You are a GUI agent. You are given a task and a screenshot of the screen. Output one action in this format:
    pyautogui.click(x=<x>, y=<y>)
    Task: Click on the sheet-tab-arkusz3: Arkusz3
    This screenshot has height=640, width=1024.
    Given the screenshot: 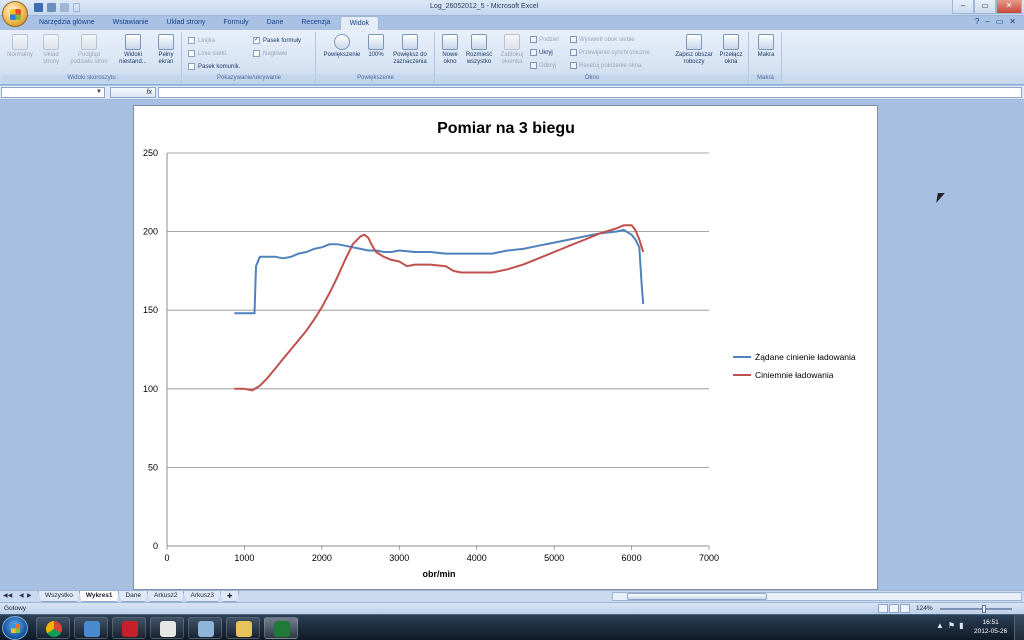 What is the action you would take?
    pyautogui.click(x=201, y=596)
    